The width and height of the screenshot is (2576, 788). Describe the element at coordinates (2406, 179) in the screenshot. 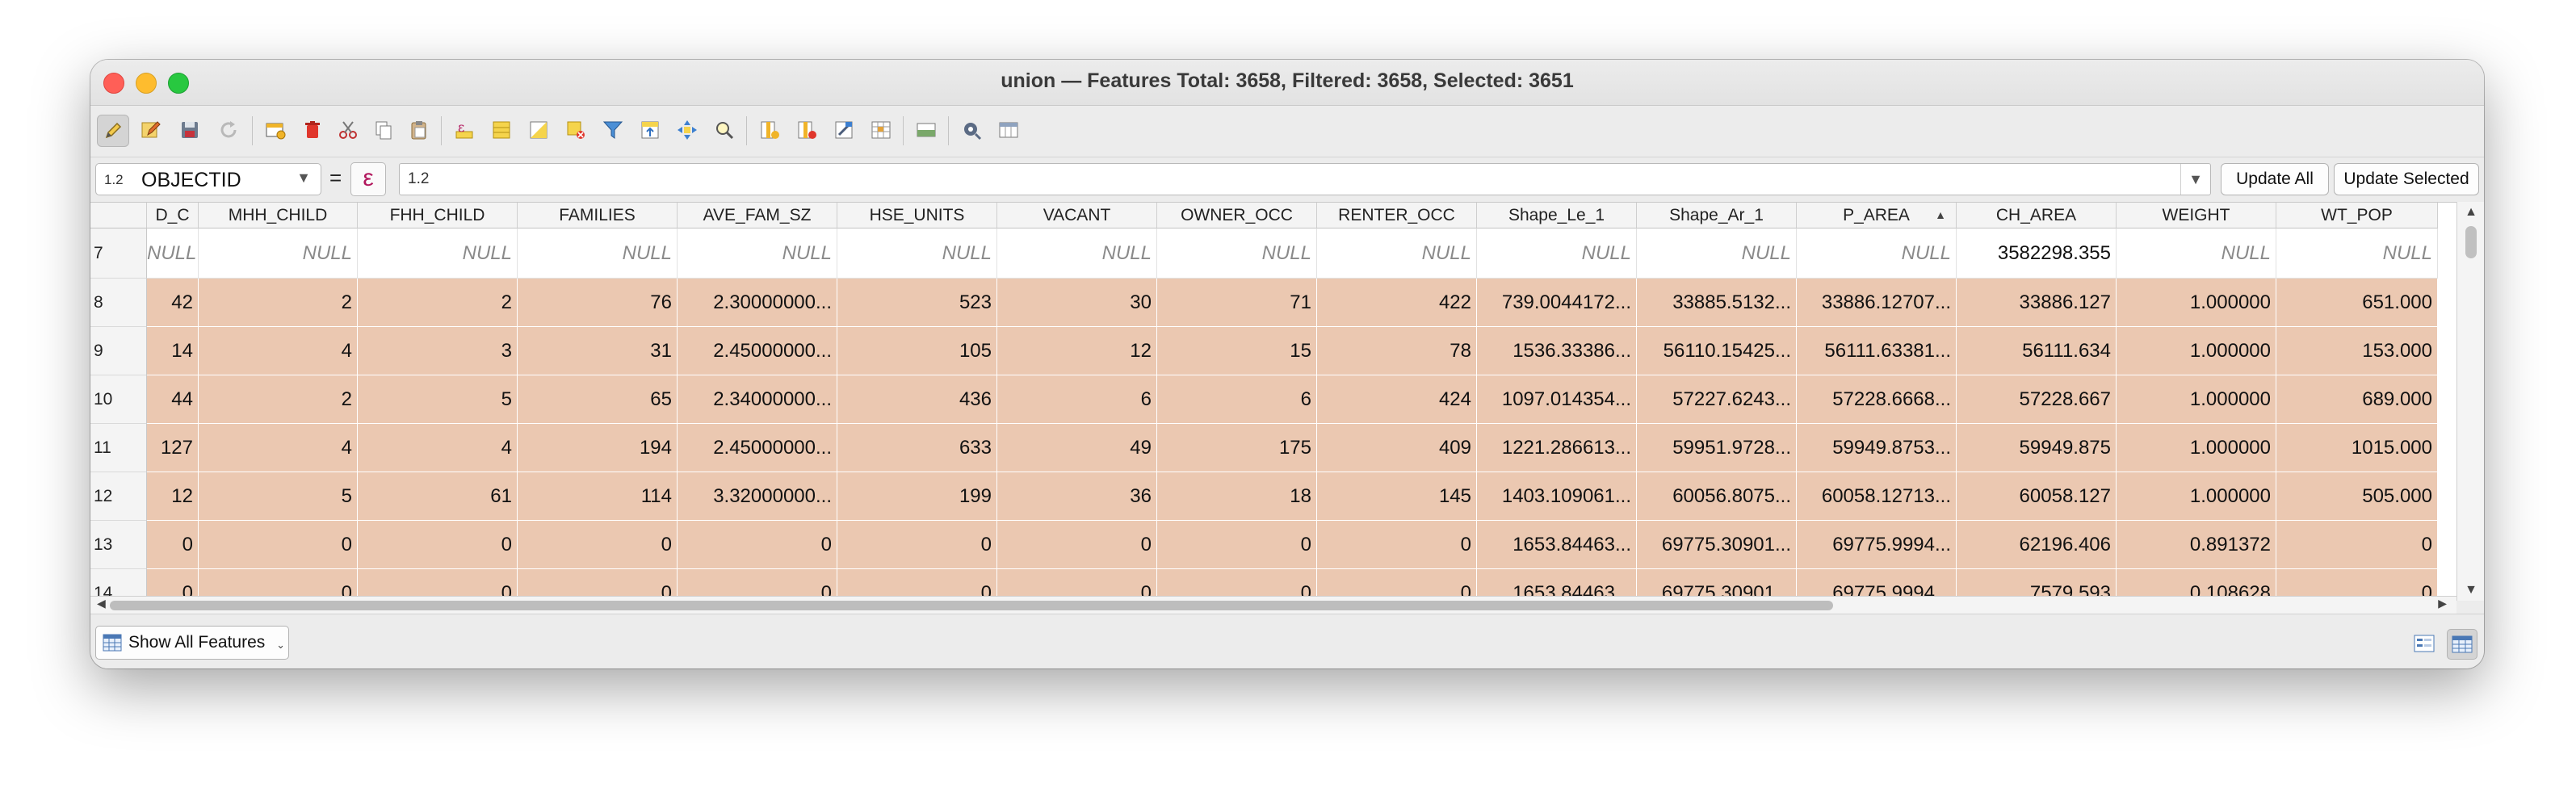

I see `update-selected-button: Update Selected` at that location.